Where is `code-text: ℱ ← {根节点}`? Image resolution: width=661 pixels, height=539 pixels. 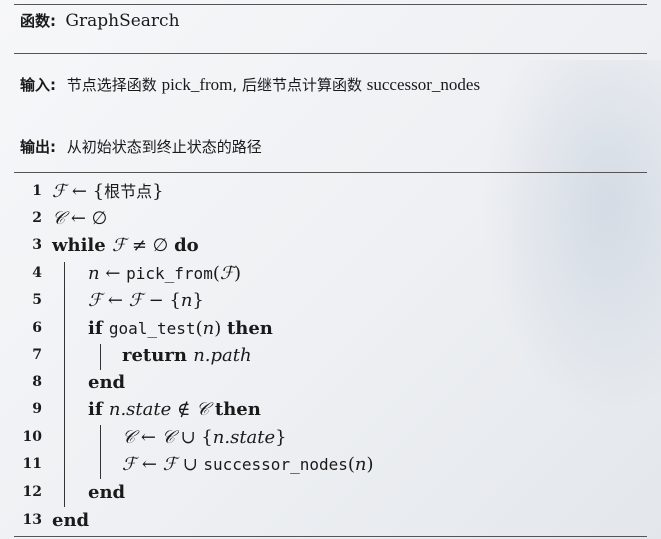 code-text: ℱ ← {根节点} is located at coordinates (108, 191).